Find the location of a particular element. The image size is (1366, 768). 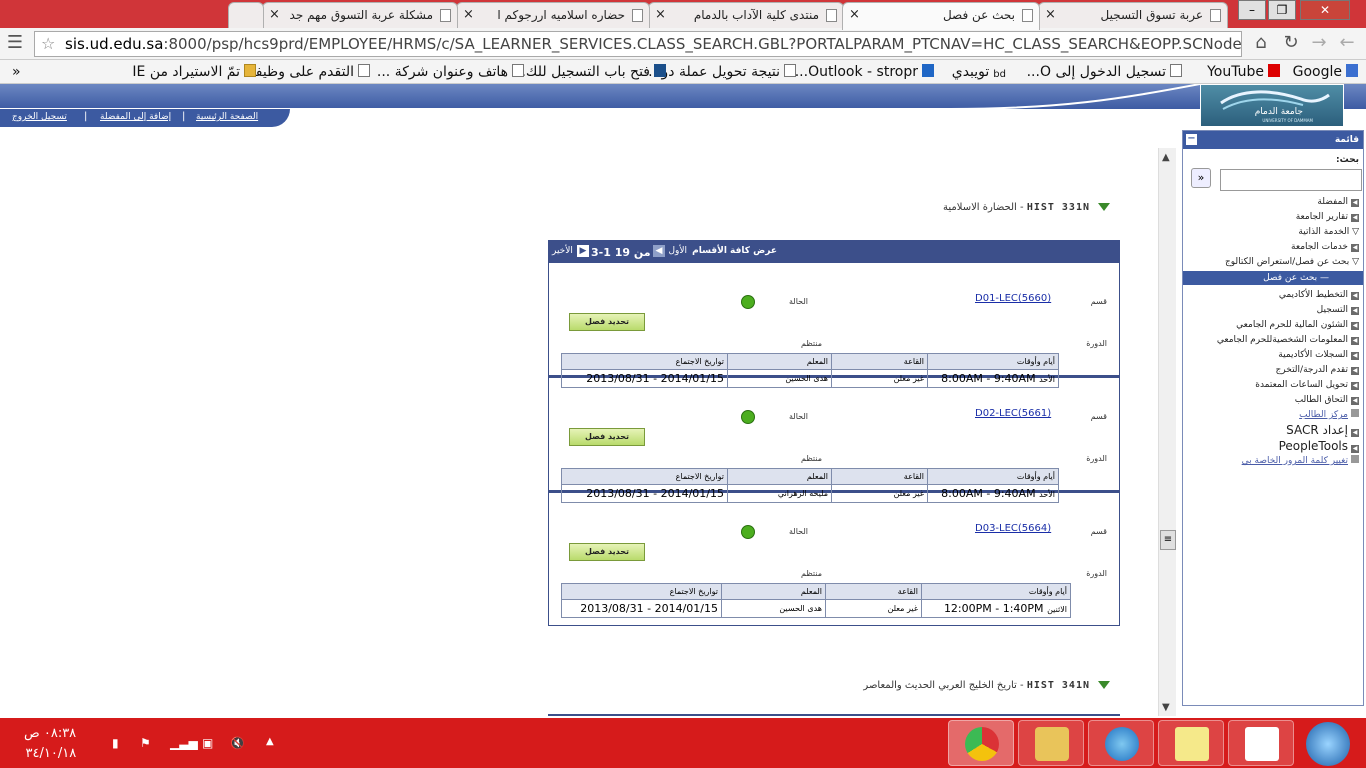

bookmark-google: Google is located at coordinates (1325, 72).